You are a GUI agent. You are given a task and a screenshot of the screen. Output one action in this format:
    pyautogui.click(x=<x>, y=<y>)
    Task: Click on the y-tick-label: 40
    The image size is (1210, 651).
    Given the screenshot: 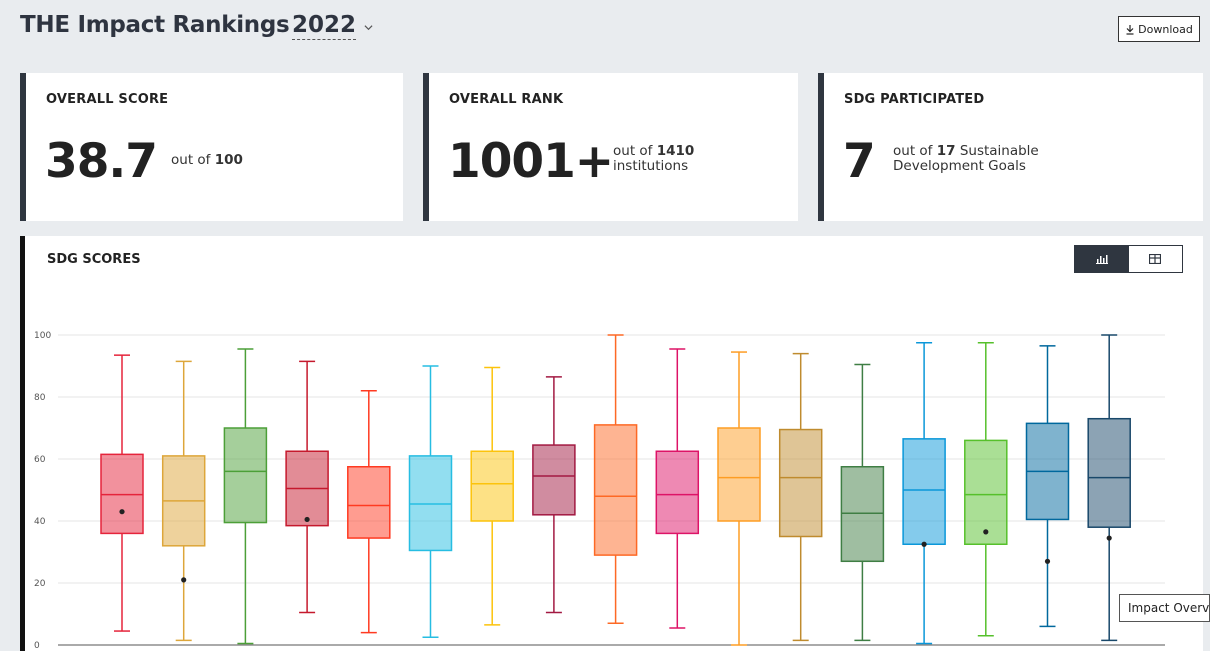 What is the action you would take?
    pyautogui.click(x=40, y=522)
    